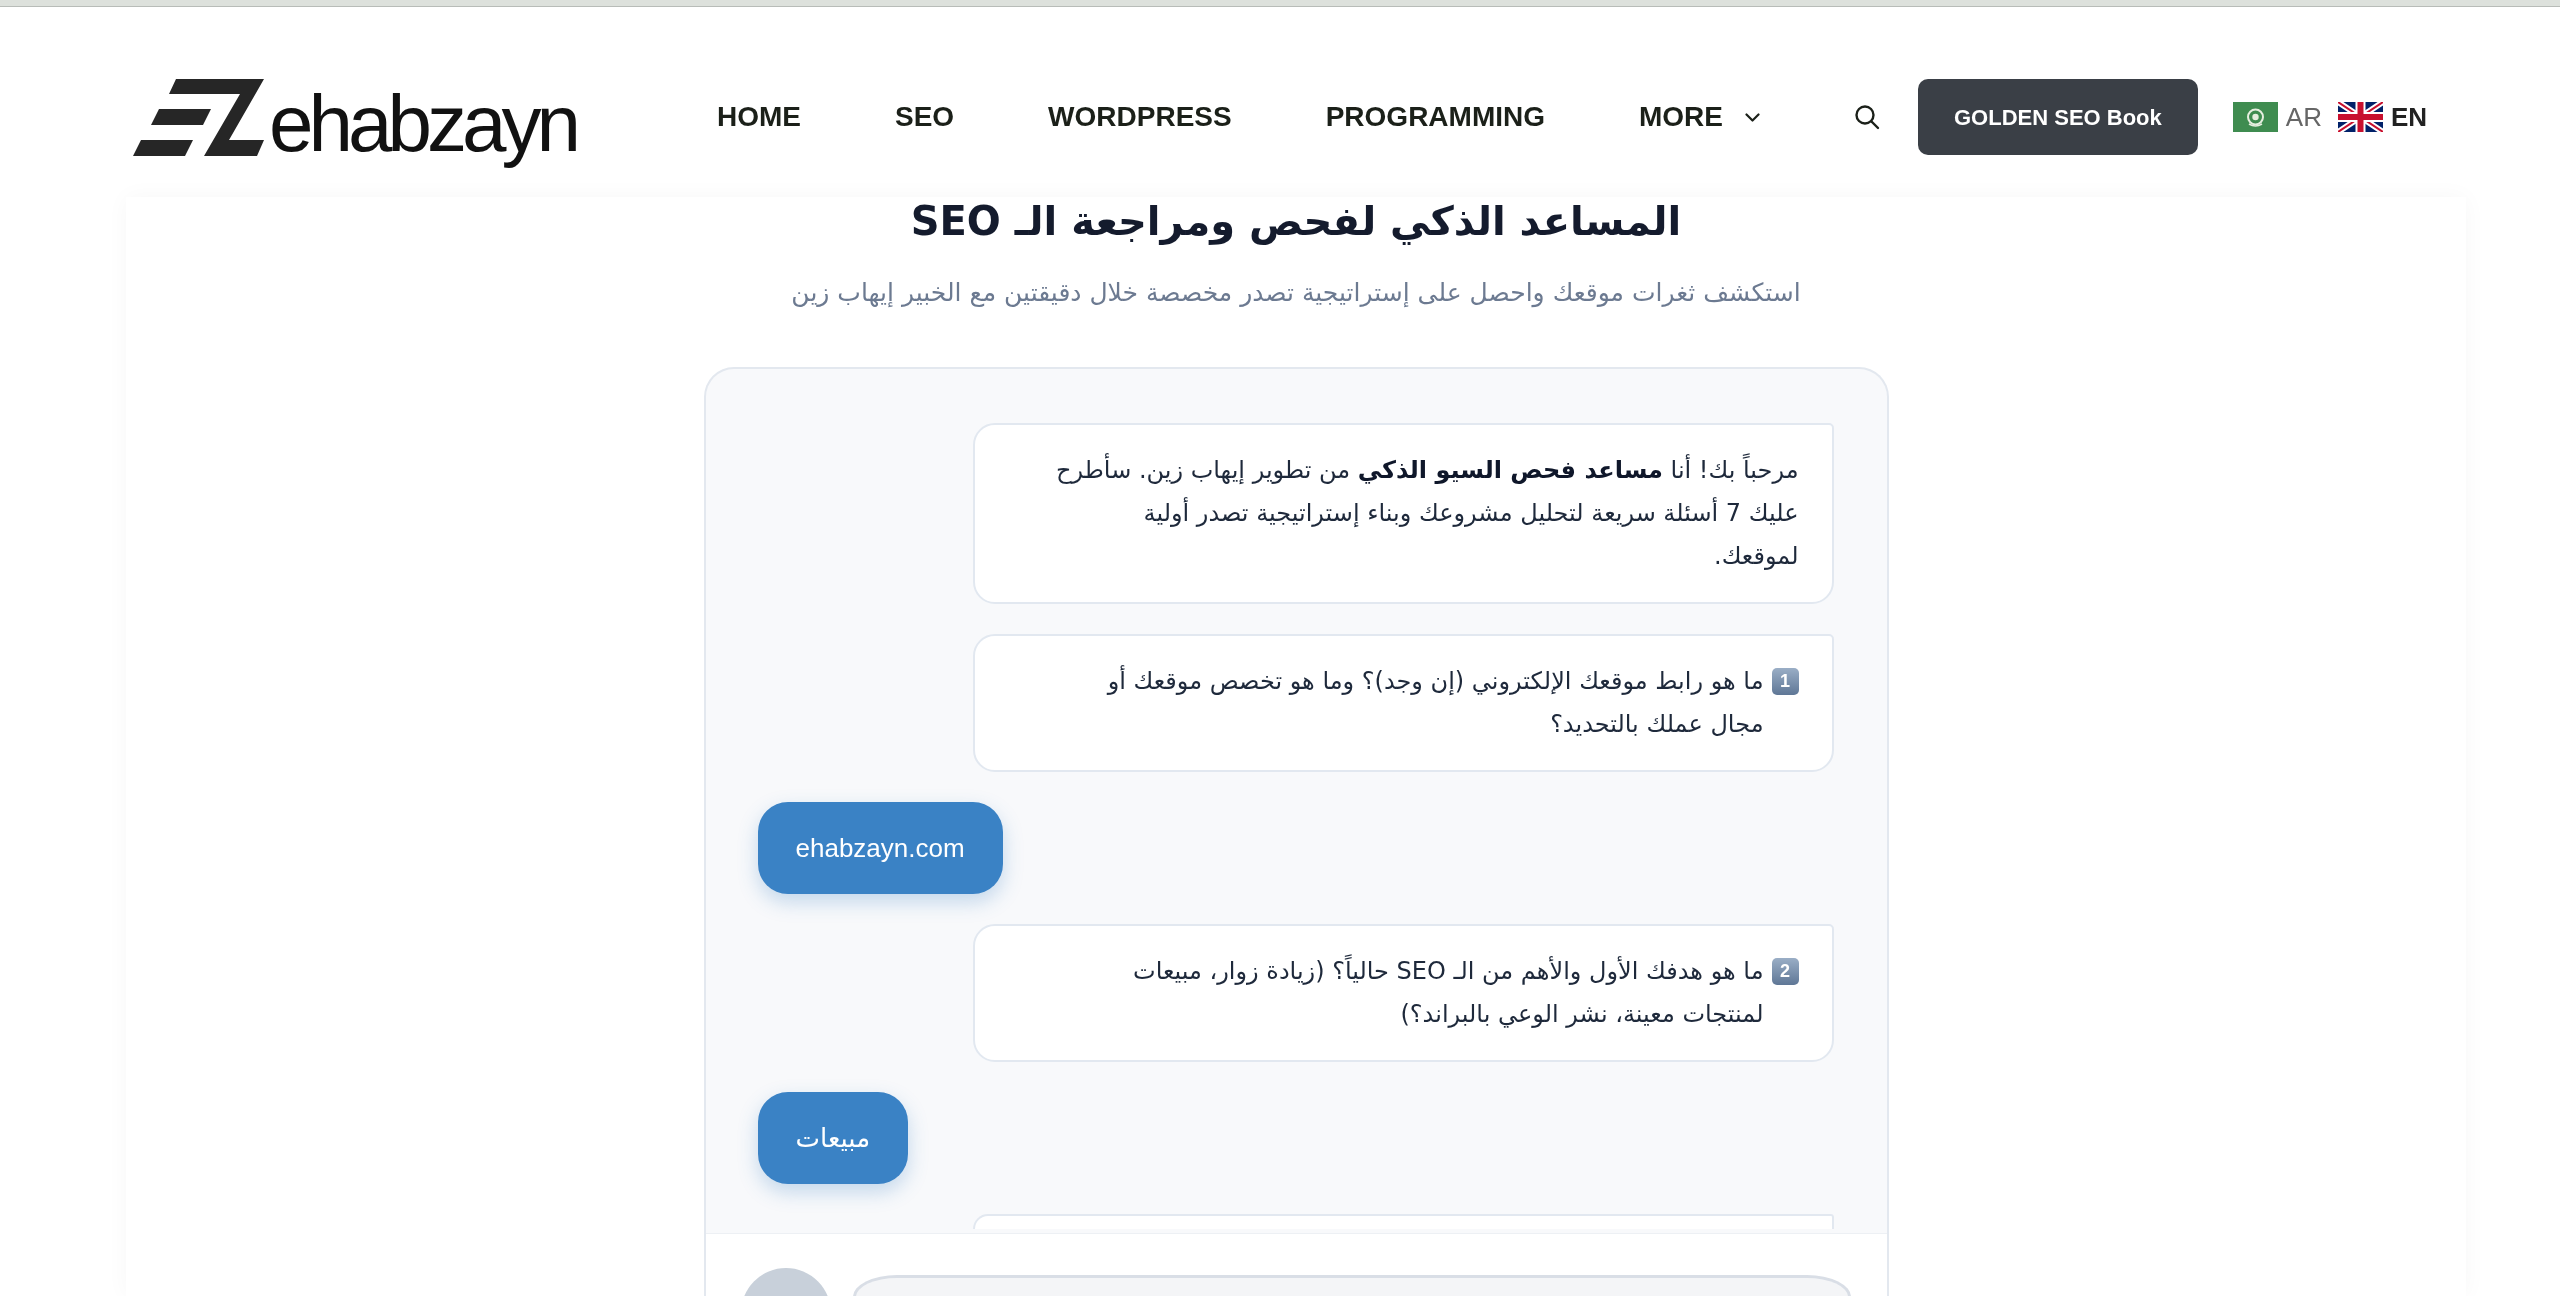 Image resolution: width=2560 pixels, height=1296 pixels. I want to click on page-subtitle: استكشف ثغرات موقعك واحصل على إستراتيجية تصدر مخصصة خلال دقيقتين مع الخبير إيهاب زين, so click(1296, 293).